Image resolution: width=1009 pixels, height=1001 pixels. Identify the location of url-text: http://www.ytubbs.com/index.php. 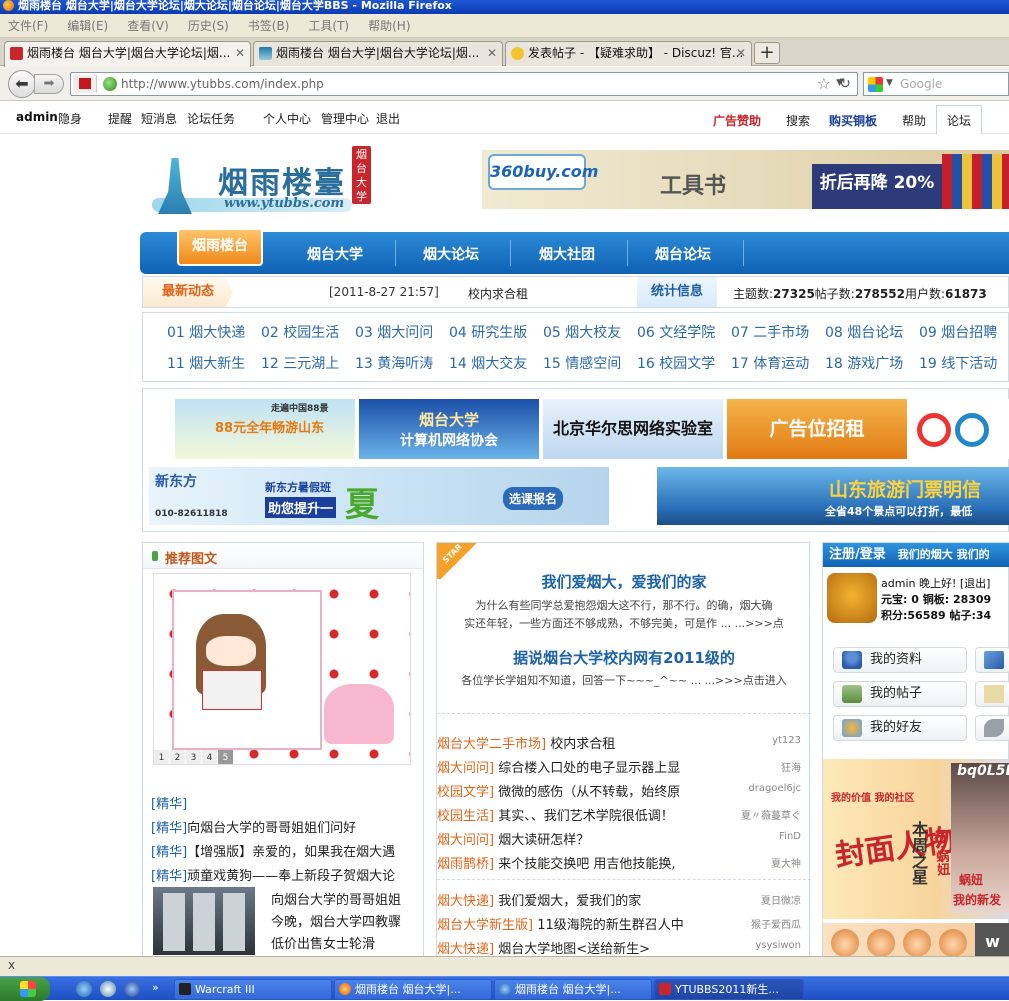
(222, 84).